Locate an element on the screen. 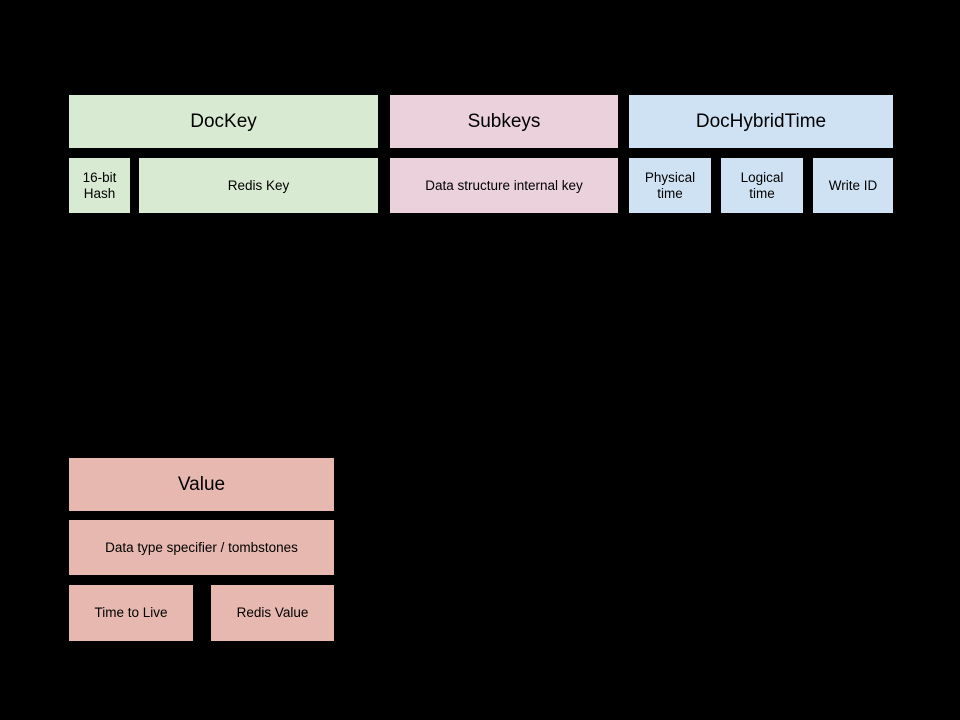 The image size is (960, 720). field-logical-time: Logical time is located at coordinates (762, 185).